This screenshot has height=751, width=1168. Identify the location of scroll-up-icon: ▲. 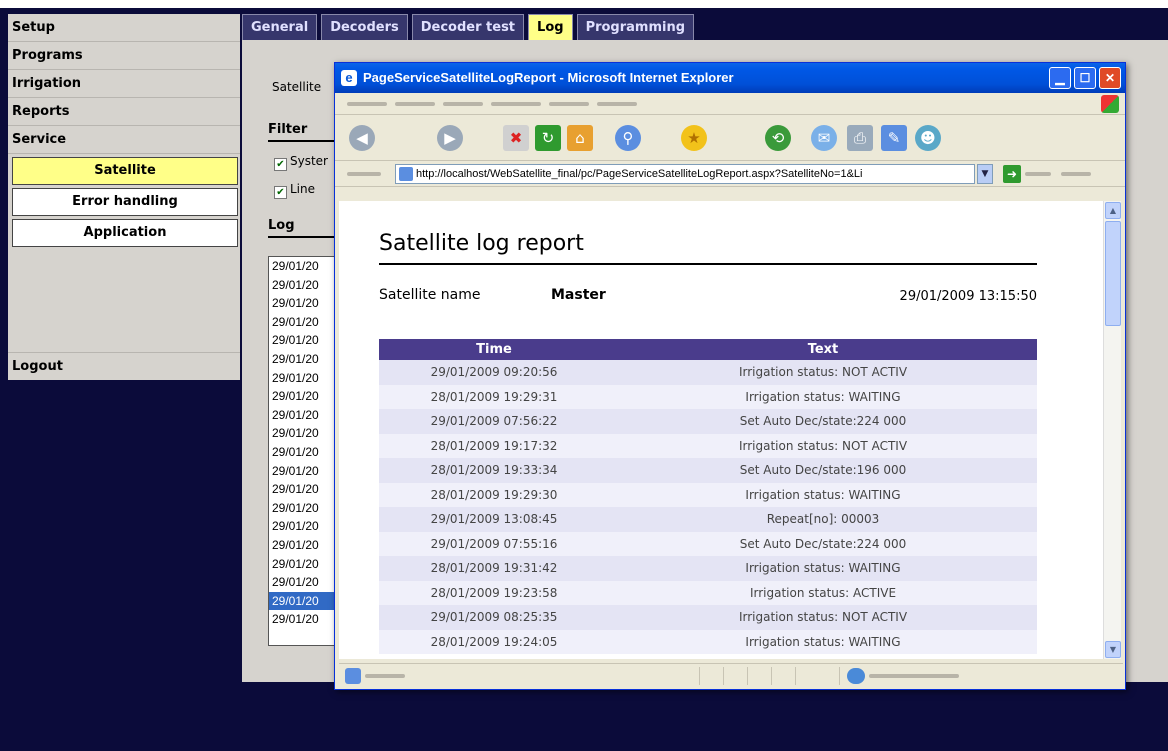
(1113, 210).